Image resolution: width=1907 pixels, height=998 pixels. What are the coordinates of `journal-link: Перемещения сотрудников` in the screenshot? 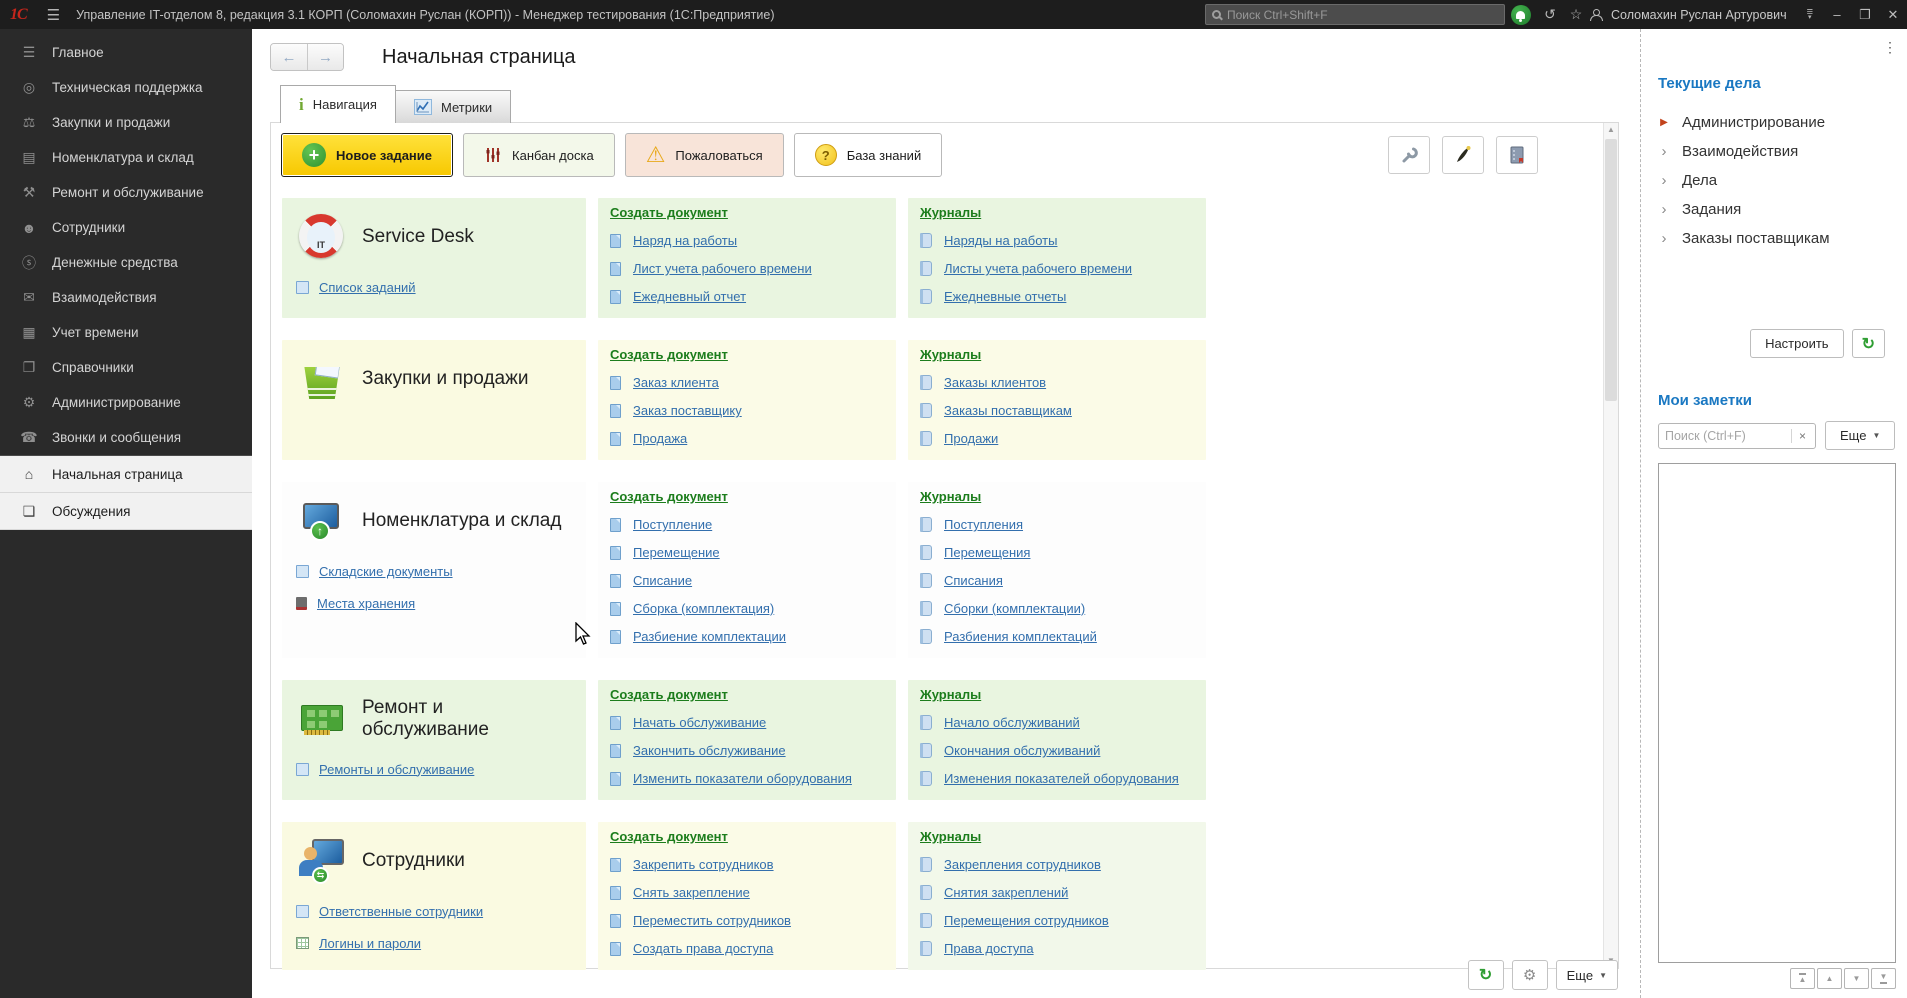 It's located at (1026, 920).